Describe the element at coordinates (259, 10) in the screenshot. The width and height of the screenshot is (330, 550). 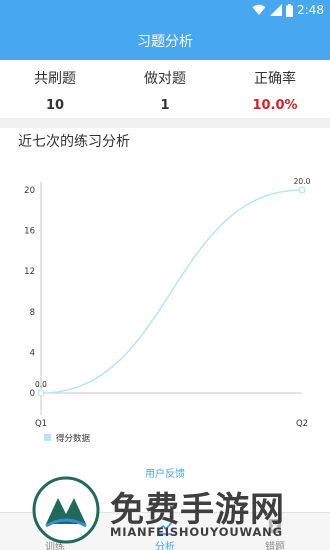
I see `wifi-icon` at that location.